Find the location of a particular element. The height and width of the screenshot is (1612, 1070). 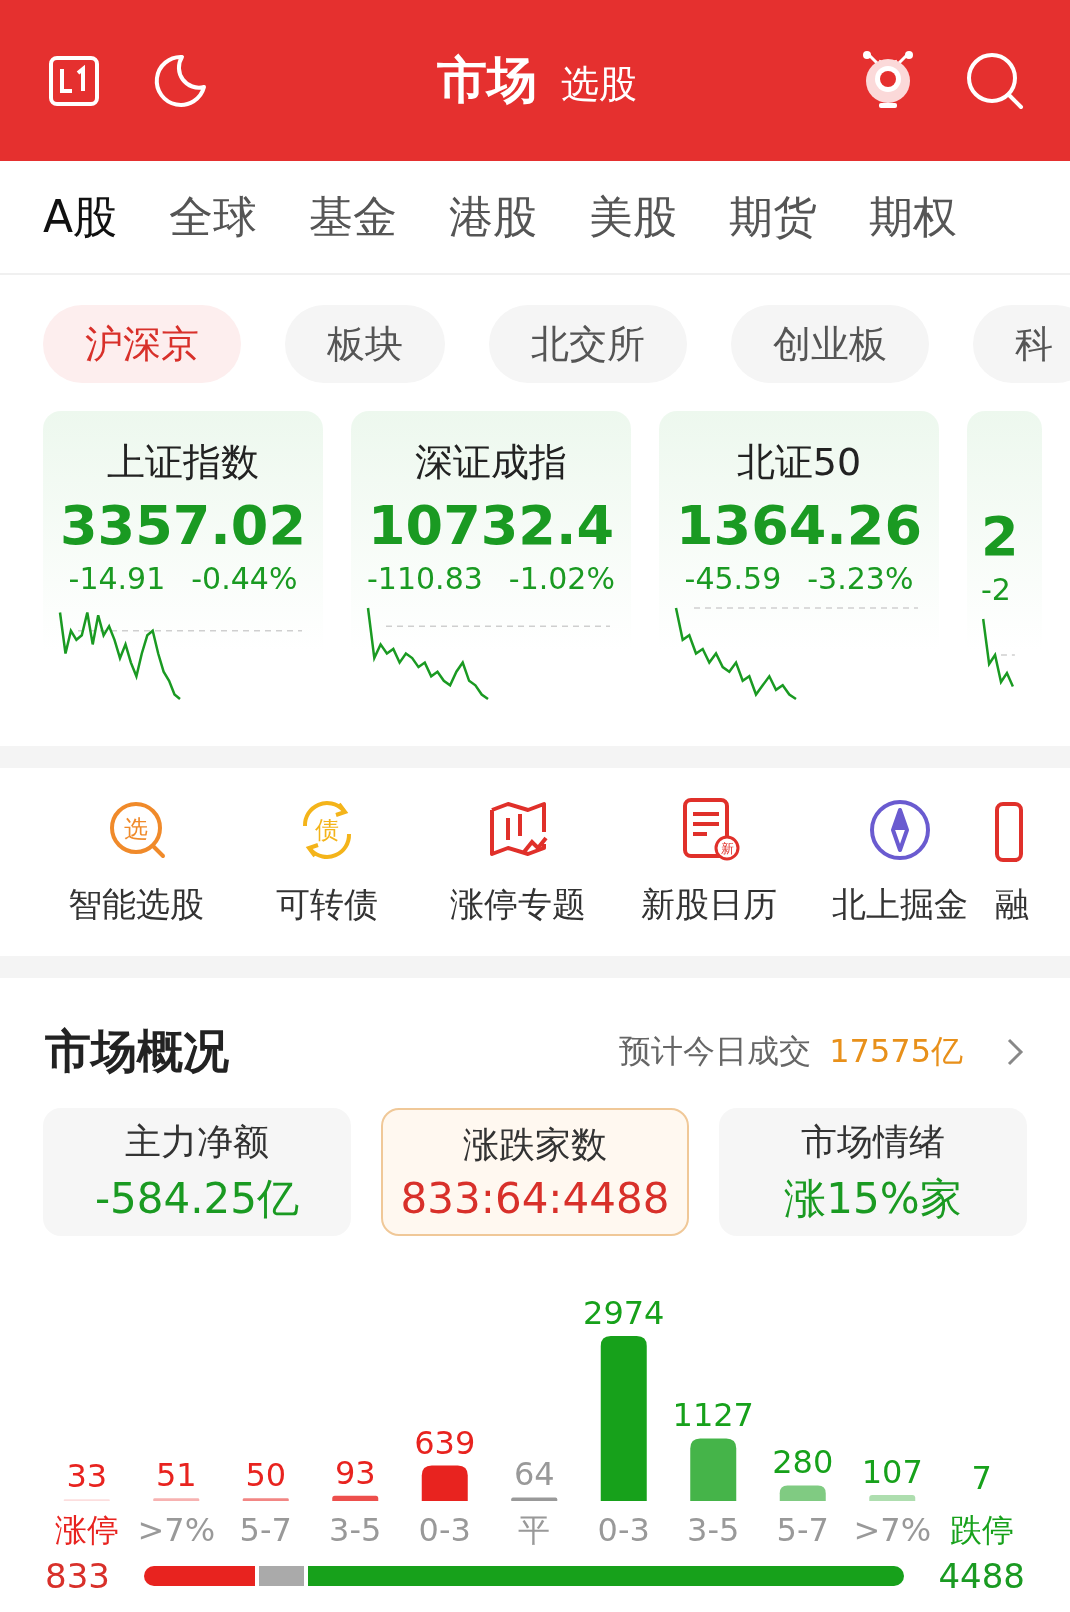

stat-card: 市场情绪 涨15%家 is located at coordinates (873, 1172).